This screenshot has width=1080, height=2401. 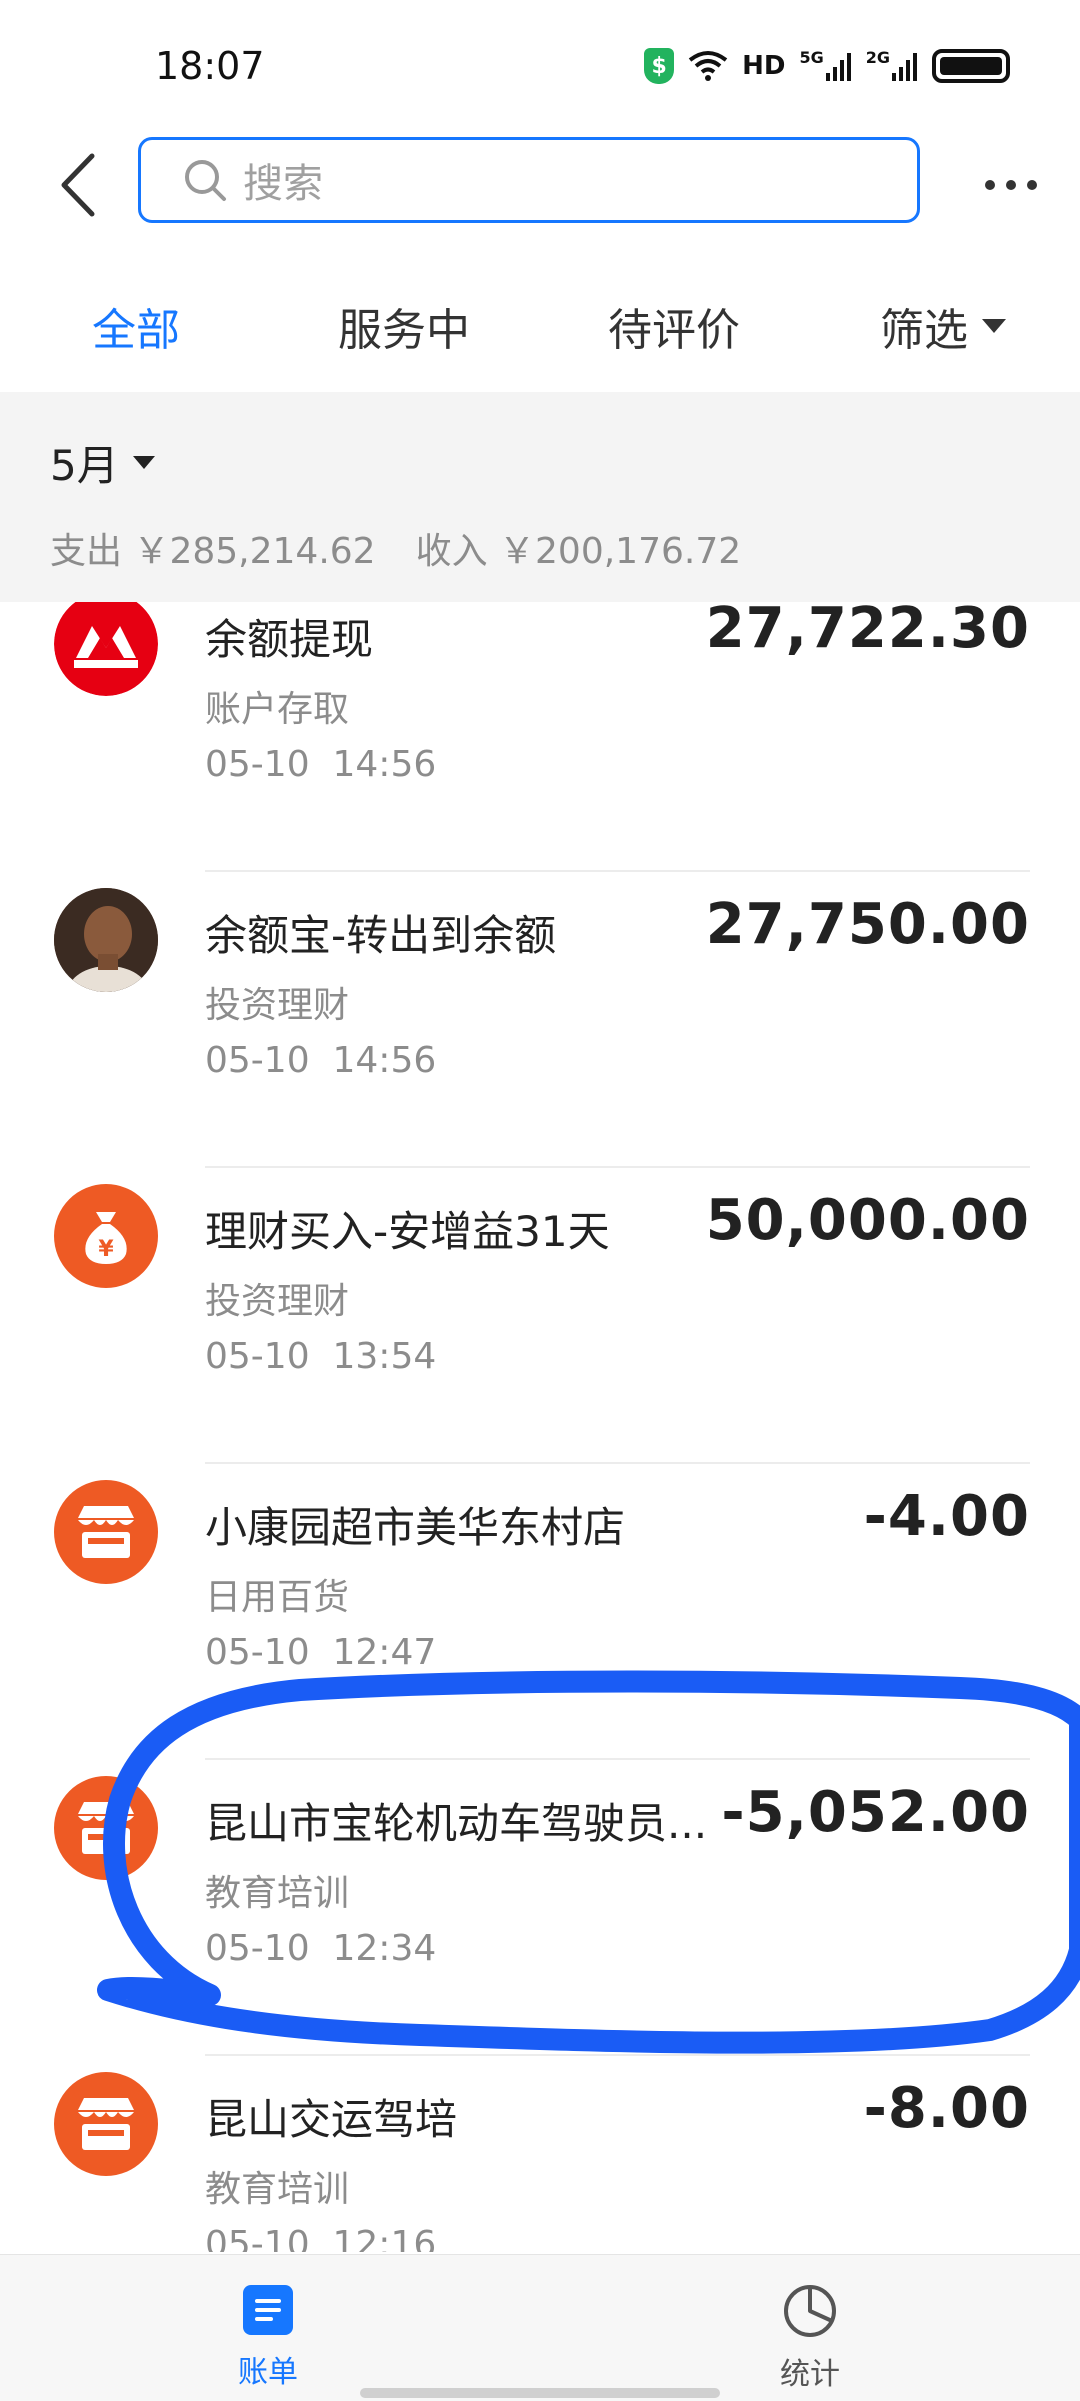 What do you see at coordinates (810, 2374) in the screenshot?
I see `nav-statistics-label: 统计` at bounding box center [810, 2374].